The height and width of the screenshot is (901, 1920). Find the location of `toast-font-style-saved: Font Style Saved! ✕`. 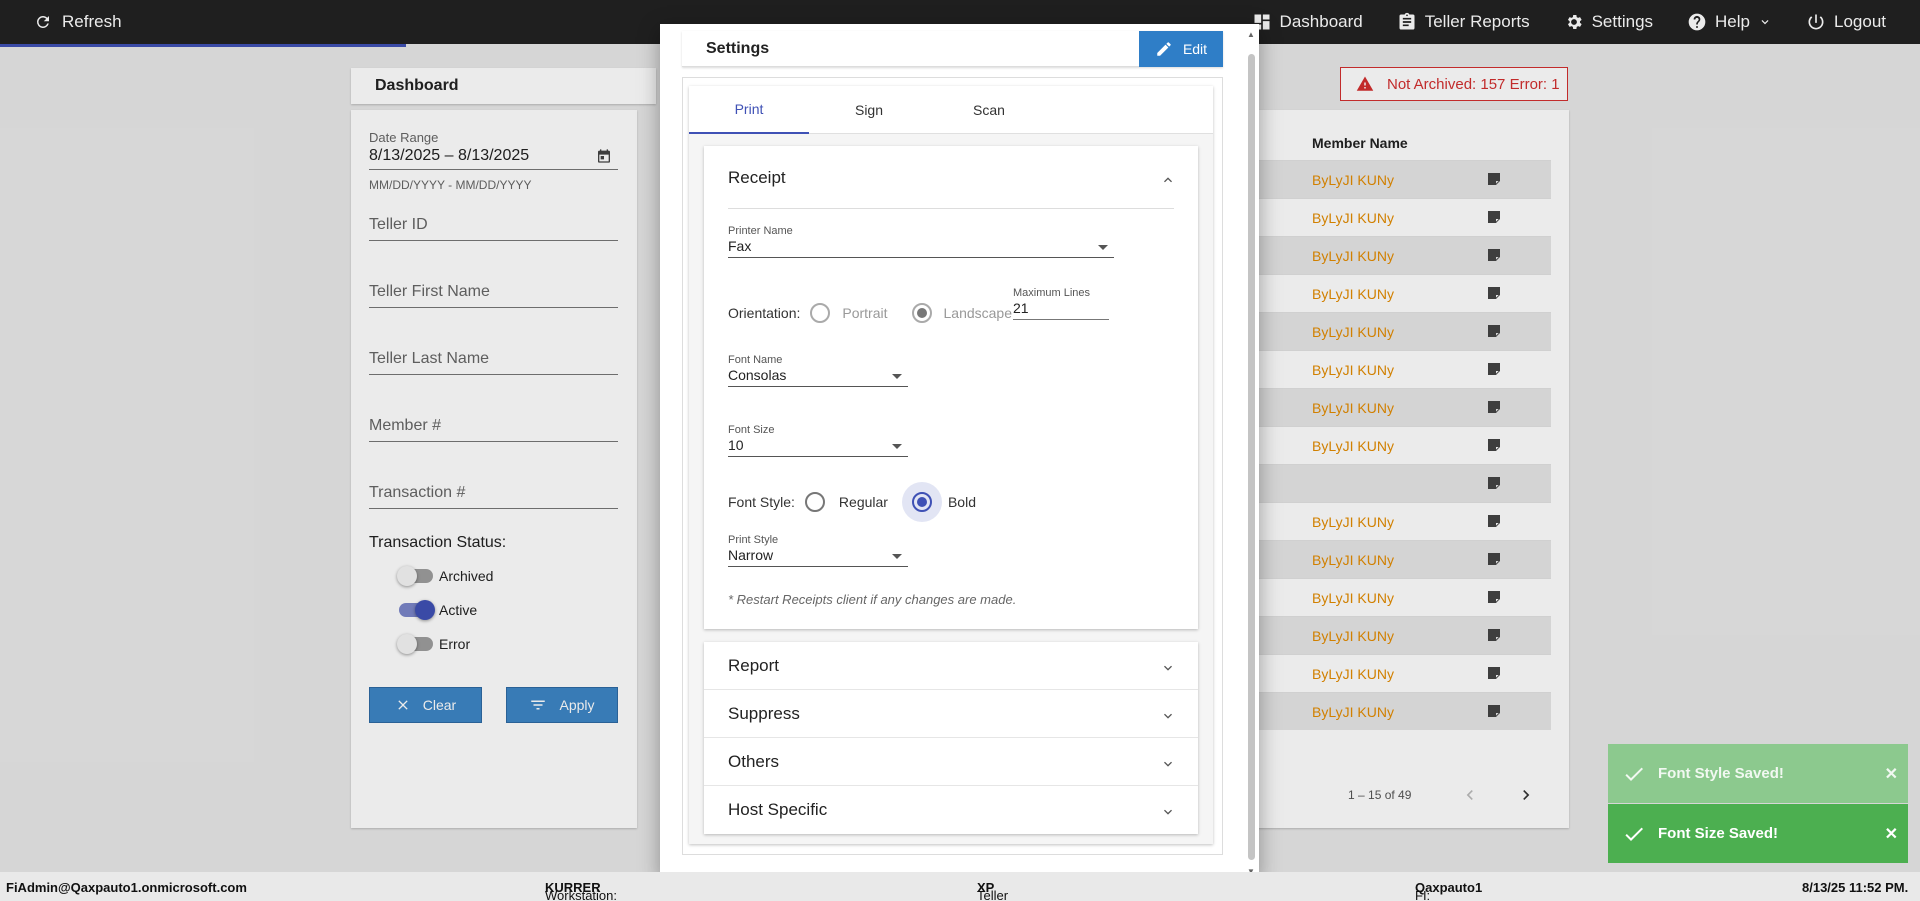

toast-font-style-saved: Font Style Saved! ✕ is located at coordinates (1758, 773).